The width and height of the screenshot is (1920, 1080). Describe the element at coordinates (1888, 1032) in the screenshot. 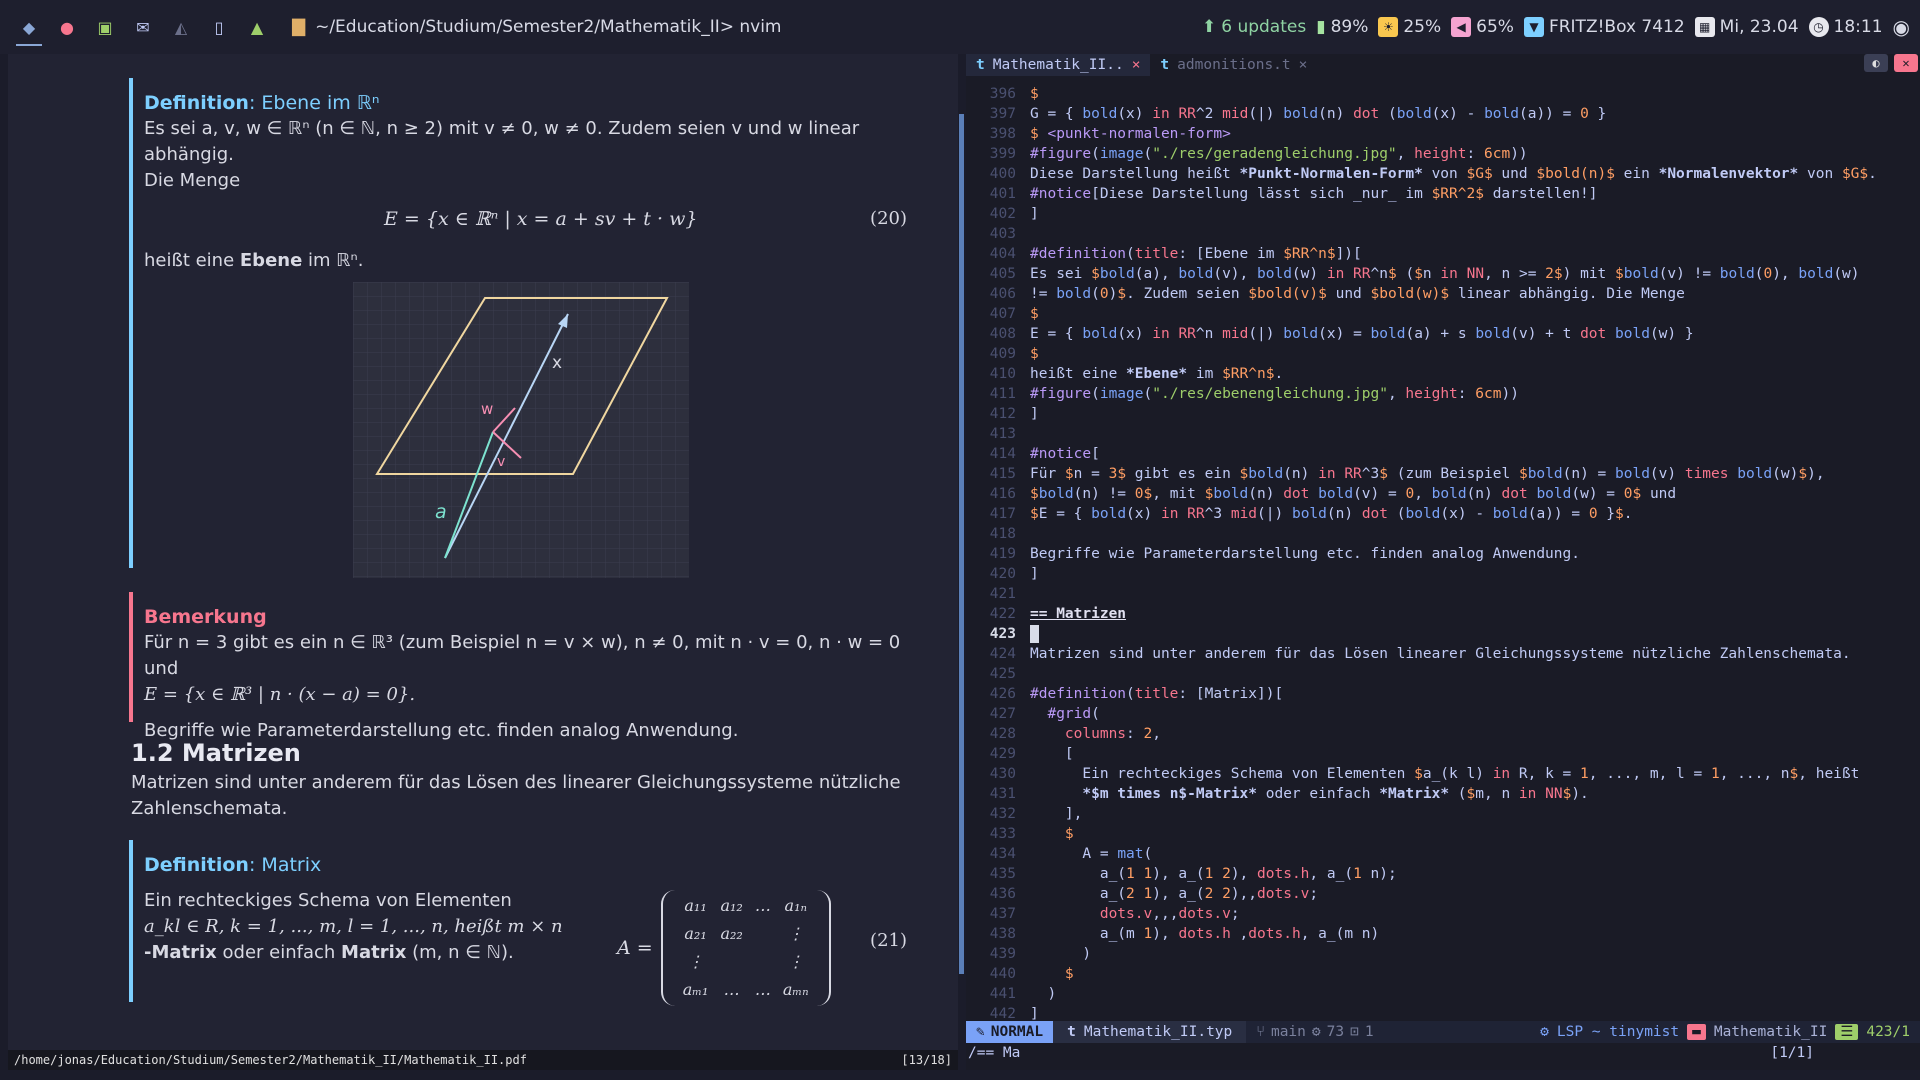

I see `cursor-position: 423/1` at that location.